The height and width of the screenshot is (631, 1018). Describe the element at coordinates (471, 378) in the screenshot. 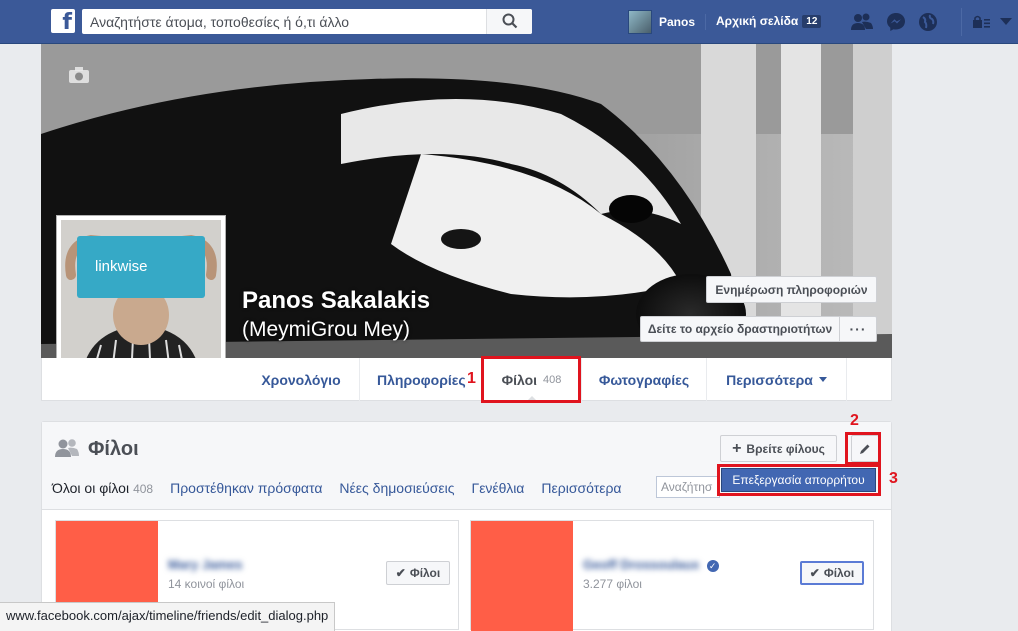

I see `annotation-number: 1` at that location.